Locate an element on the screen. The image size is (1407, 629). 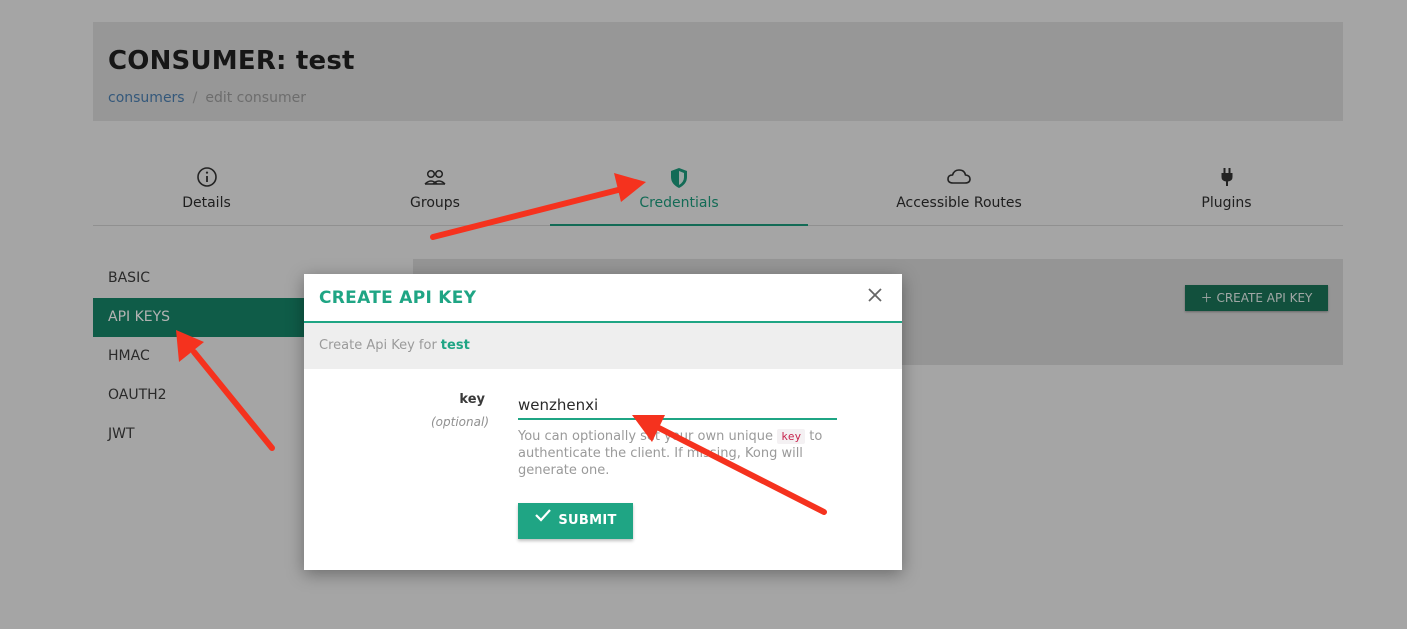
close-icon is located at coordinates (875, 295).